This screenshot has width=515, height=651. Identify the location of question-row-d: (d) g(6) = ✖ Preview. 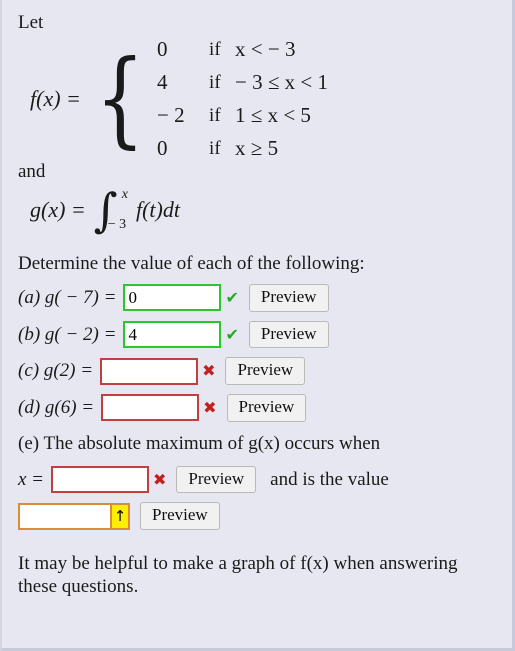
(265, 408).